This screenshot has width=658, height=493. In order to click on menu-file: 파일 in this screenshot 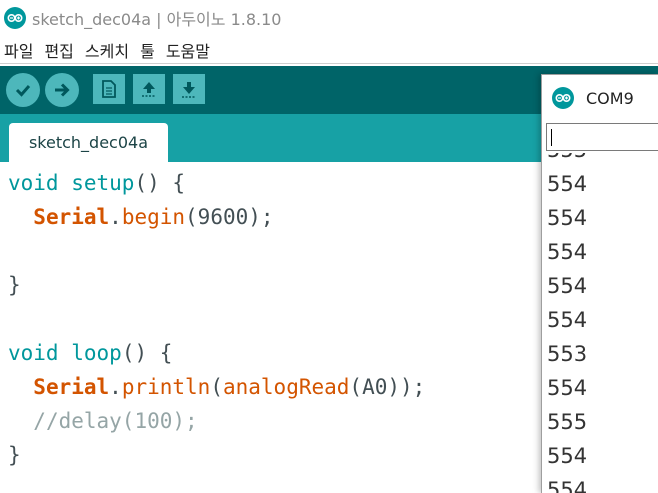, I will do `click(18, 50)`.